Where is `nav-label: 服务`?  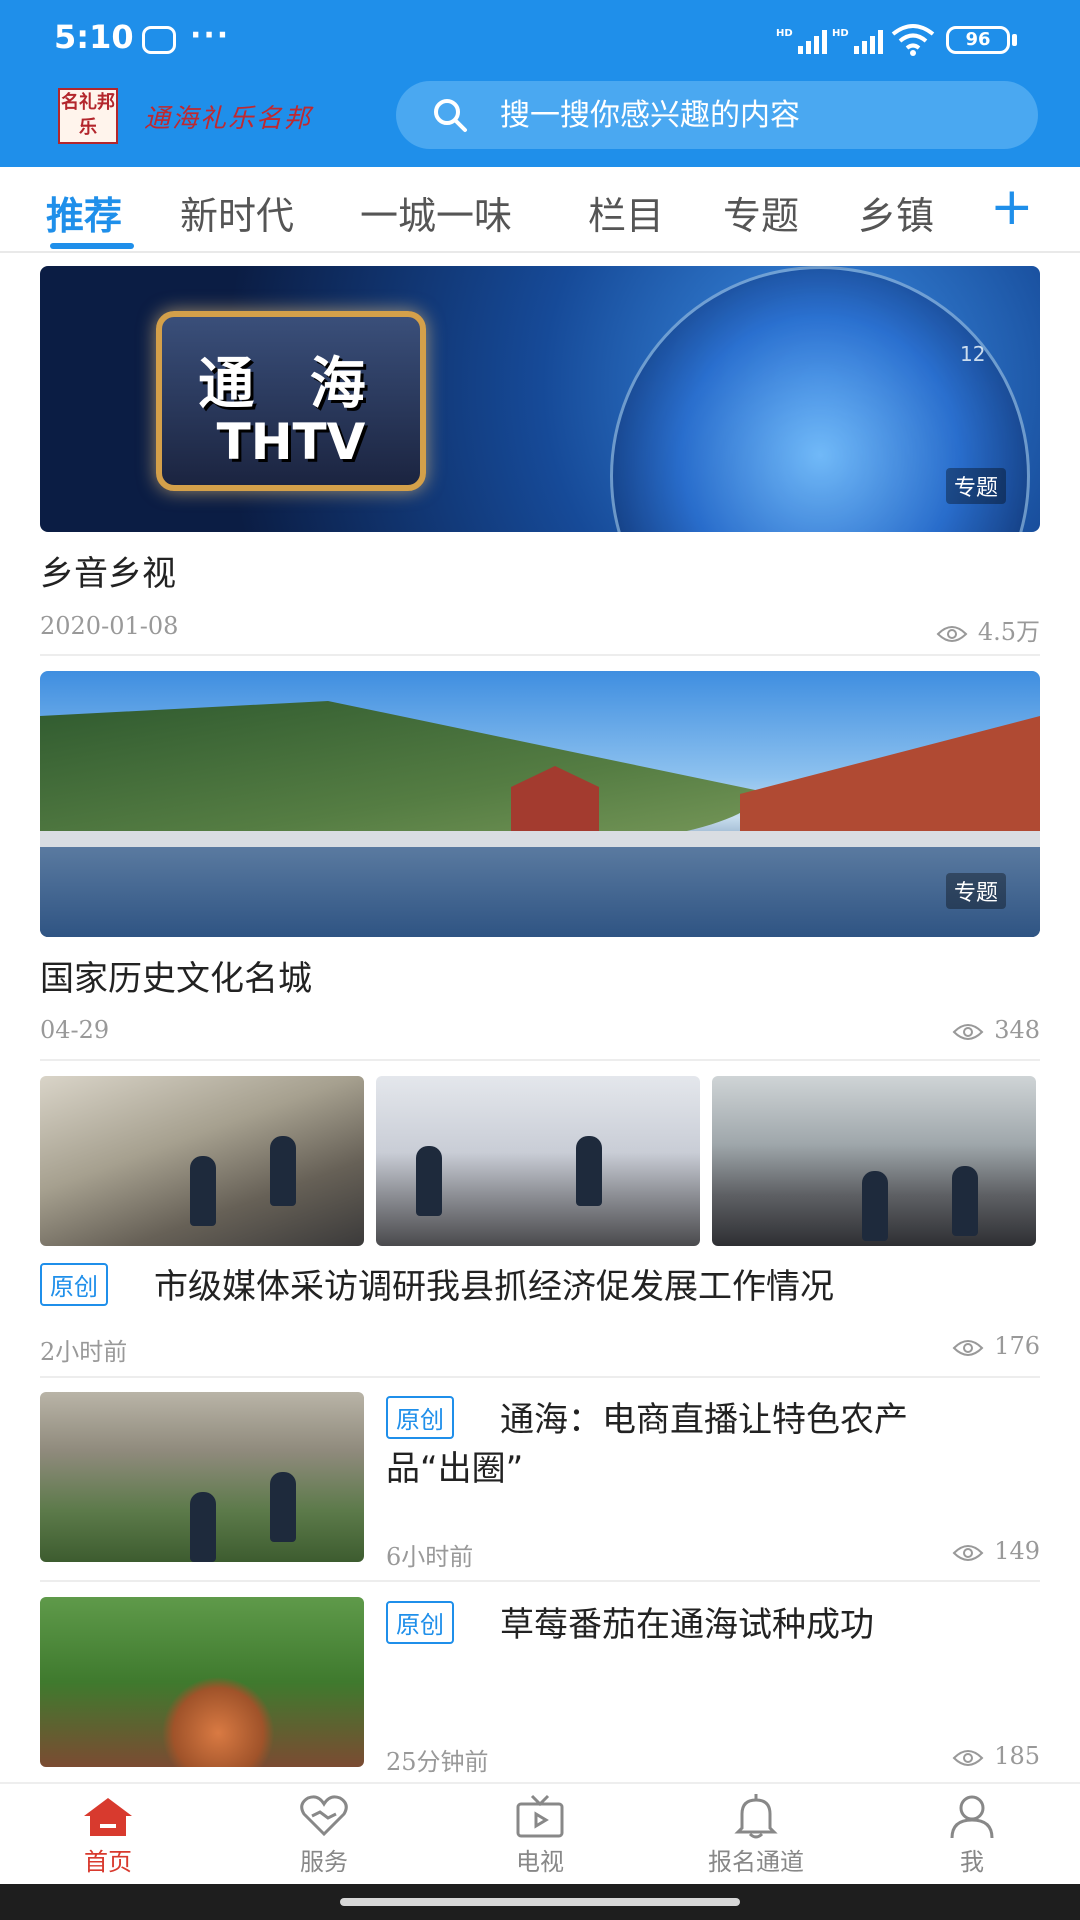 nav-label: 服务 is located at coordinates (324, 1862).